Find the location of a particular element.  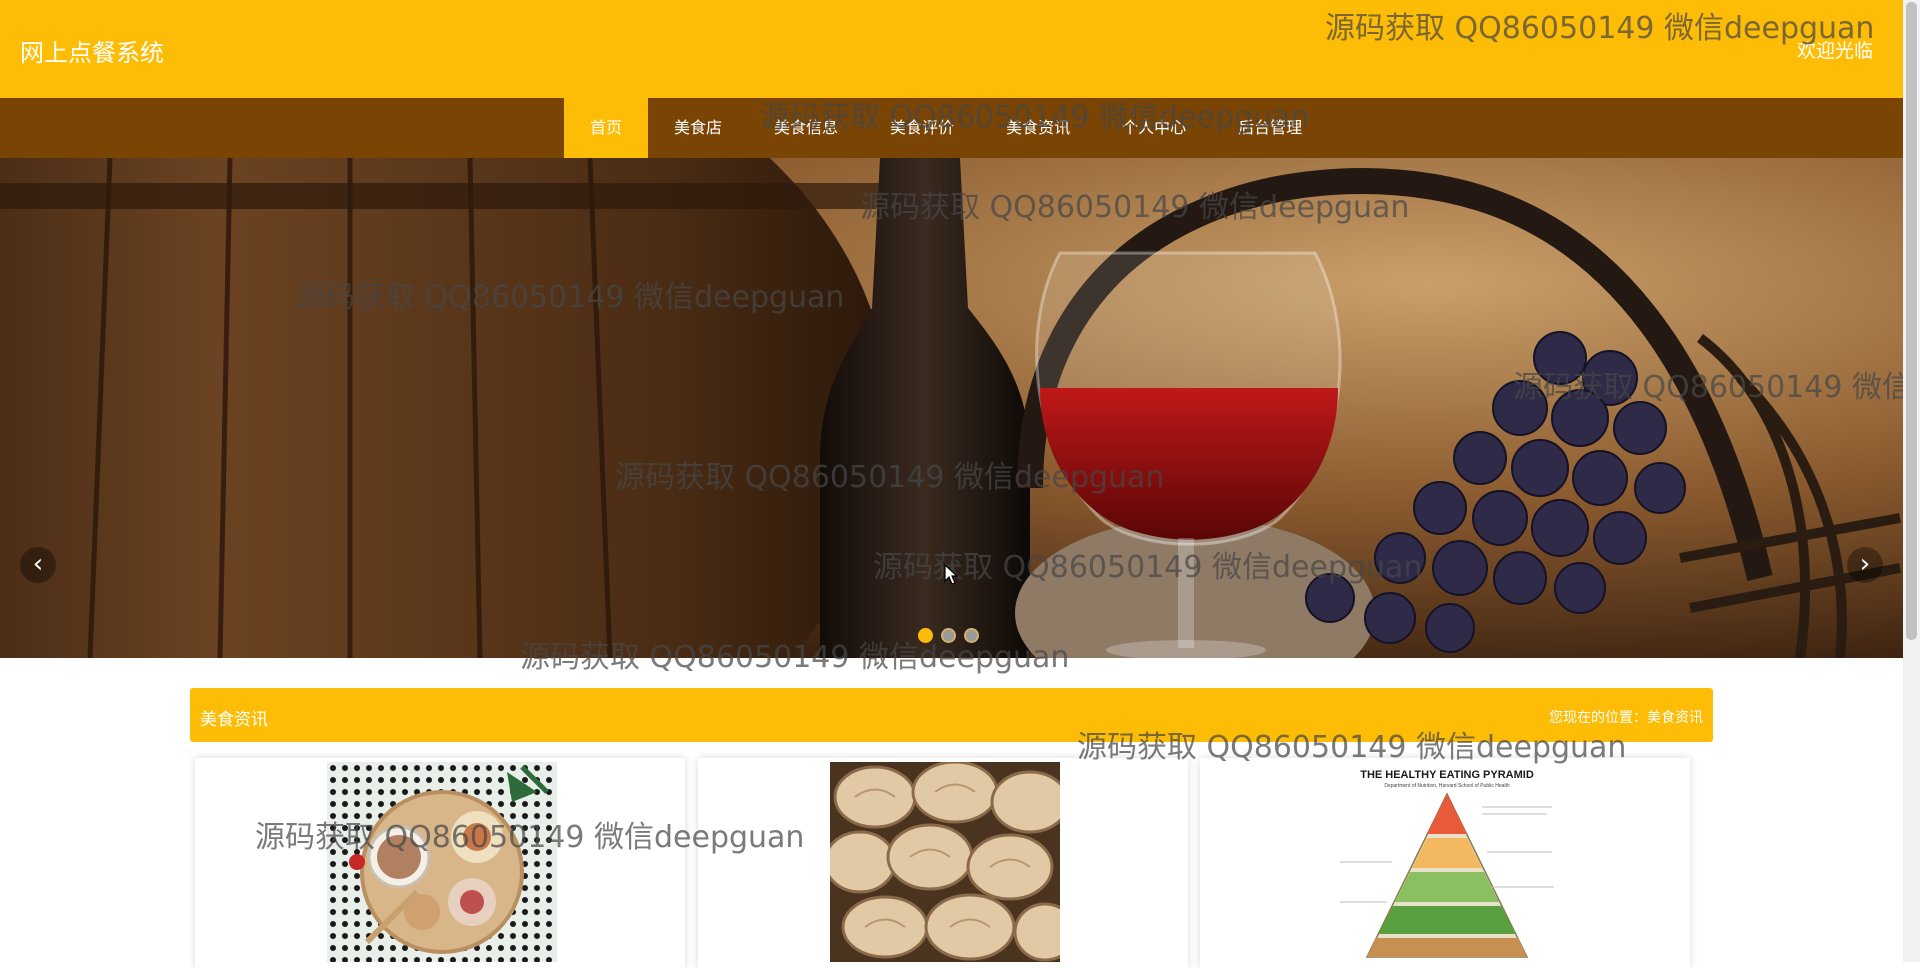

cocoa-cookies-image is located at coordinates (442, 862).